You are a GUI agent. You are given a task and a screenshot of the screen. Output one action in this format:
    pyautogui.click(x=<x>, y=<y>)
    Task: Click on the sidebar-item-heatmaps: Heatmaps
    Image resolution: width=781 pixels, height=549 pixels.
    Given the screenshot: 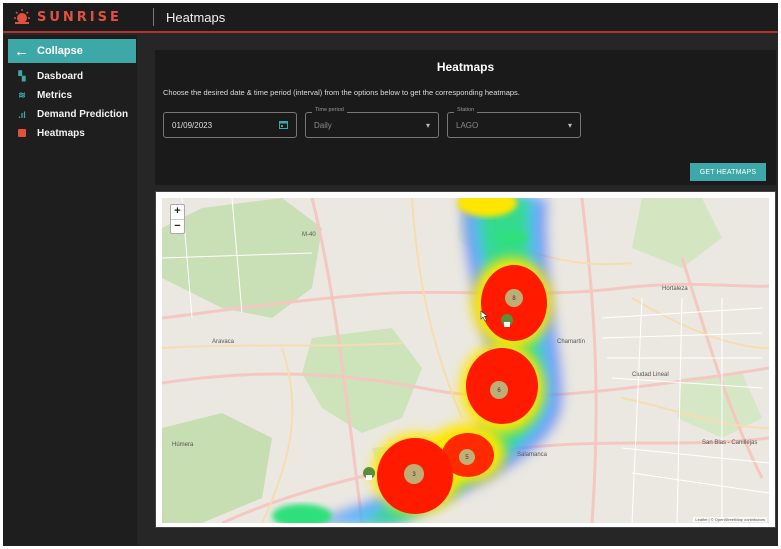 What is the action you would take?
    pyautogui.click(x=70, y=133)
    